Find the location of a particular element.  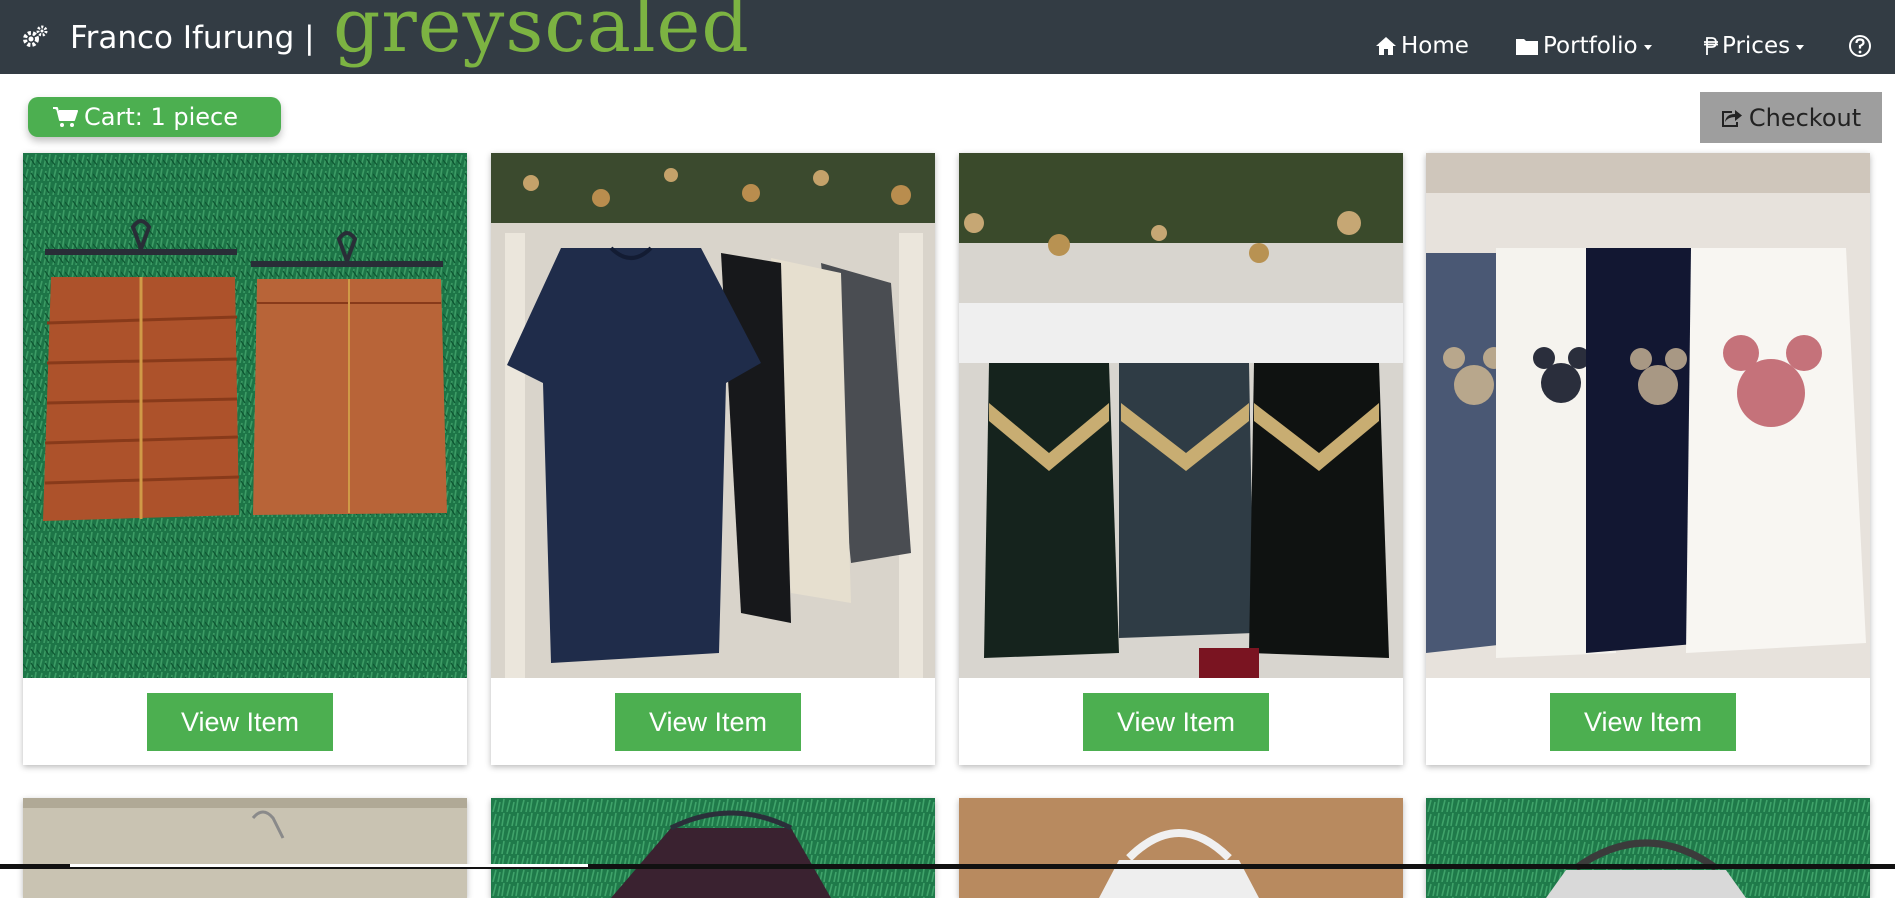

nav-home-label: Home is located at coordinates (1435, 46).